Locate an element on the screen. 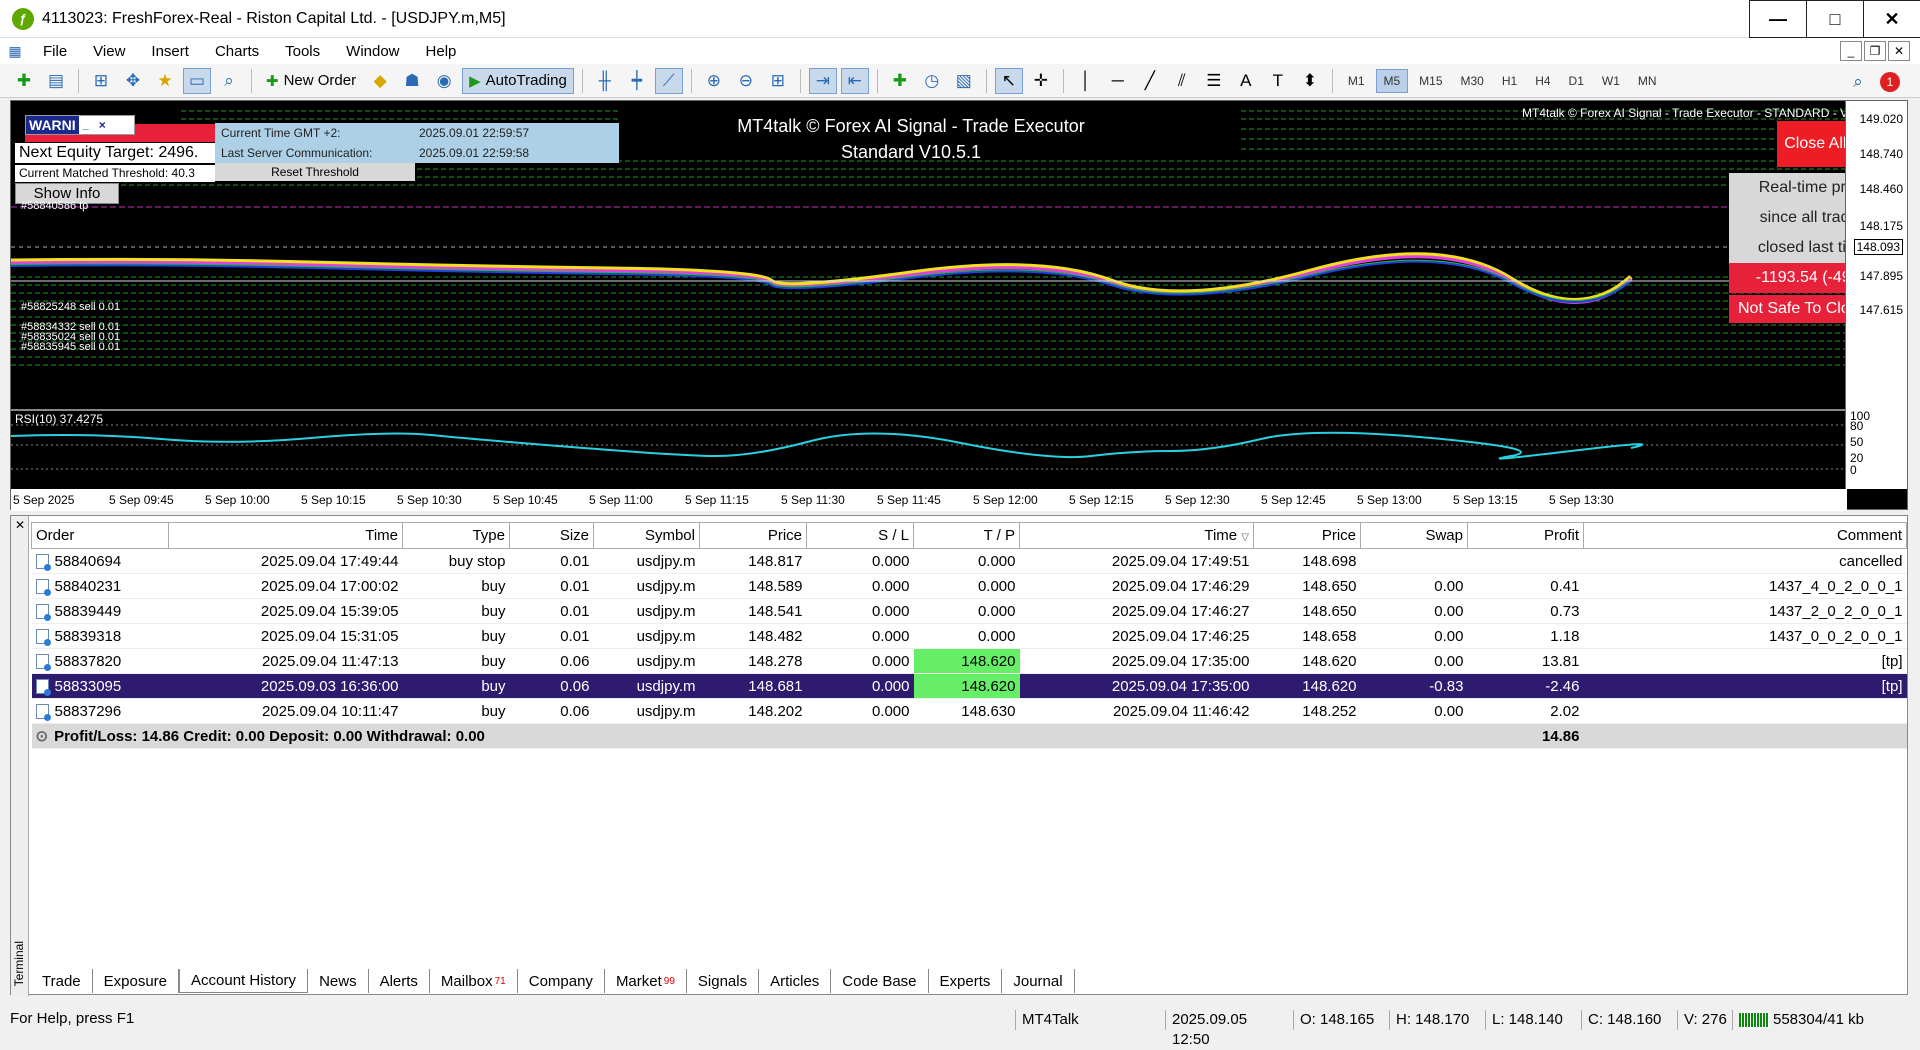 Image resolution: width=1920 pixels, height=1050 pixels. tf-m5: M5 is located at coordinates (1392, 80).